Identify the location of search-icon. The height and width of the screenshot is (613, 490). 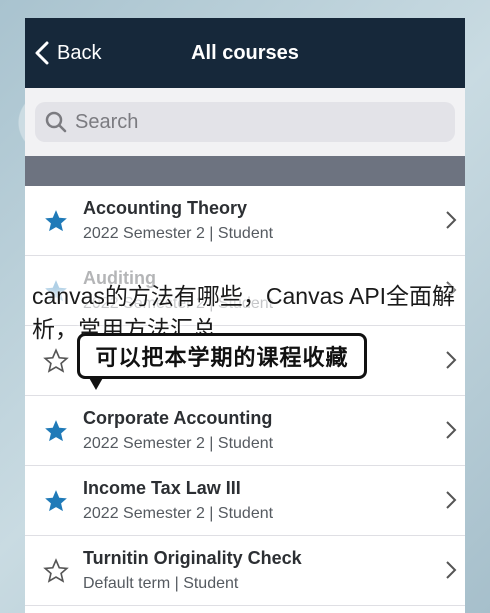
(56, 122).